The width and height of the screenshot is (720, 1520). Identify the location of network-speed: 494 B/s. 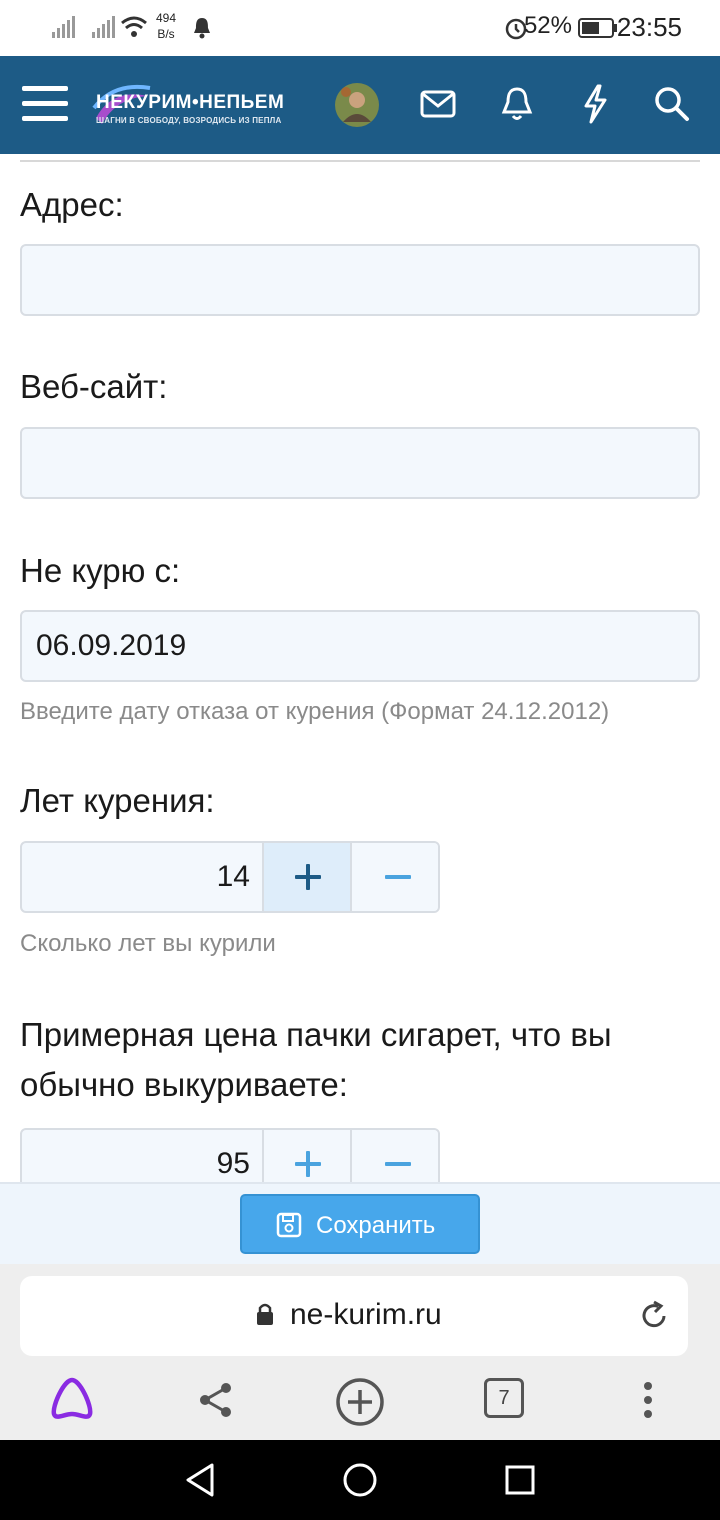
(166, 26).